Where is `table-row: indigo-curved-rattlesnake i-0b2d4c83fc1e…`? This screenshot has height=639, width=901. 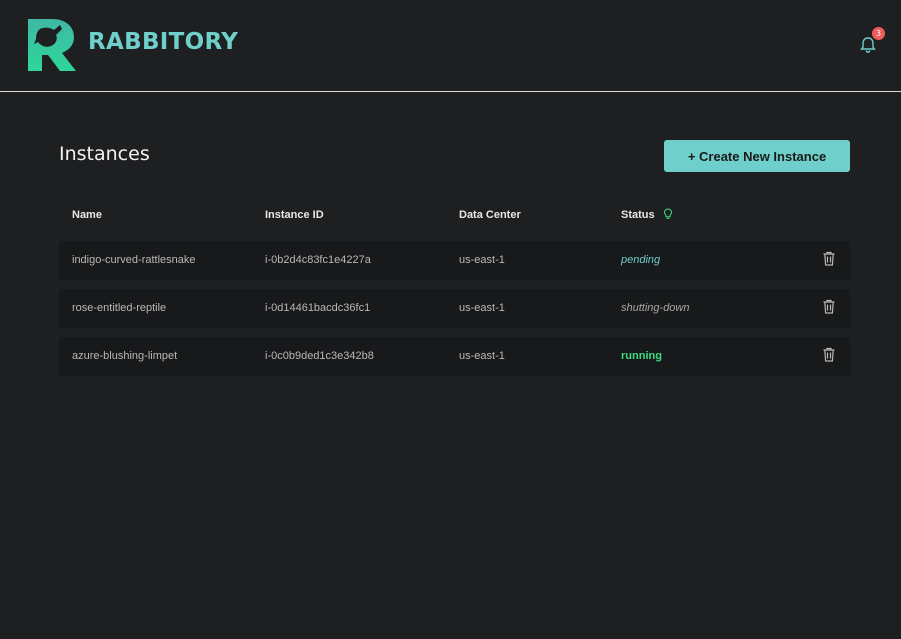
table-row: indigo-curved-rattlesnake i-0b2d4c83fc1e… is located at coordinates (454, 260).